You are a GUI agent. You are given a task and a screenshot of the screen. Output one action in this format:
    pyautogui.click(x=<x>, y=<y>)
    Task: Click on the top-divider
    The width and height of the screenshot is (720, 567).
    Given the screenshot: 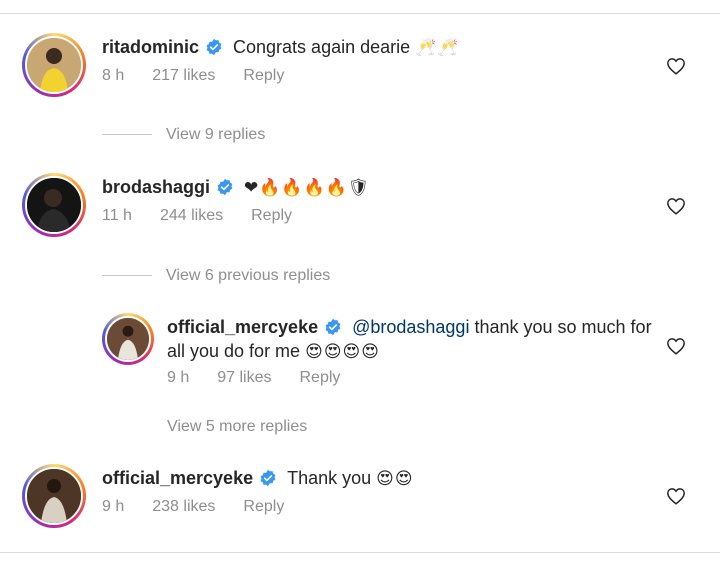 What is the action you would take?
    pyautogui.click(x=360, y=13)
    